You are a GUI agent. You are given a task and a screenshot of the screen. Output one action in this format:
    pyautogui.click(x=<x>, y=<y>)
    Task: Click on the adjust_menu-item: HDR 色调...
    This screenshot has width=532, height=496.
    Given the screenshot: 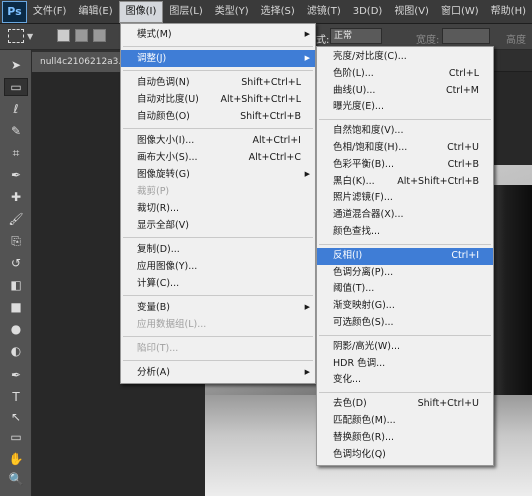 What is the action you would take?
    pyautogui.click(x=405, y=364)
    